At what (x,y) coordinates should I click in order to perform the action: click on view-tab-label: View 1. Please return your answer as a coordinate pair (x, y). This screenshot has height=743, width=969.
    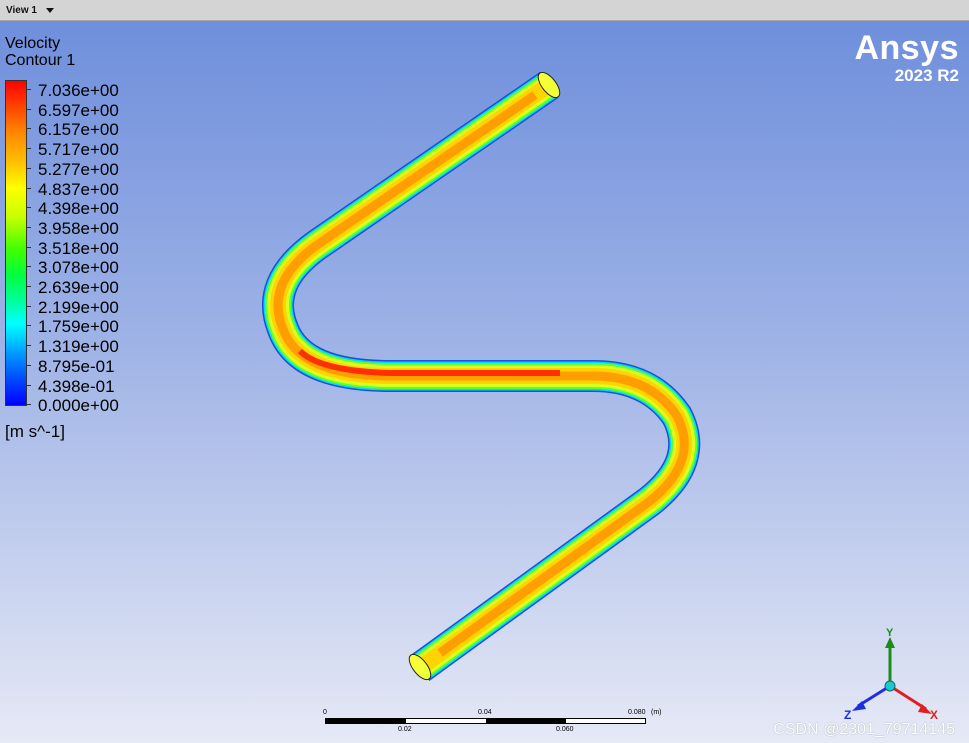
    Looking at the image, I should click on (21, 10).